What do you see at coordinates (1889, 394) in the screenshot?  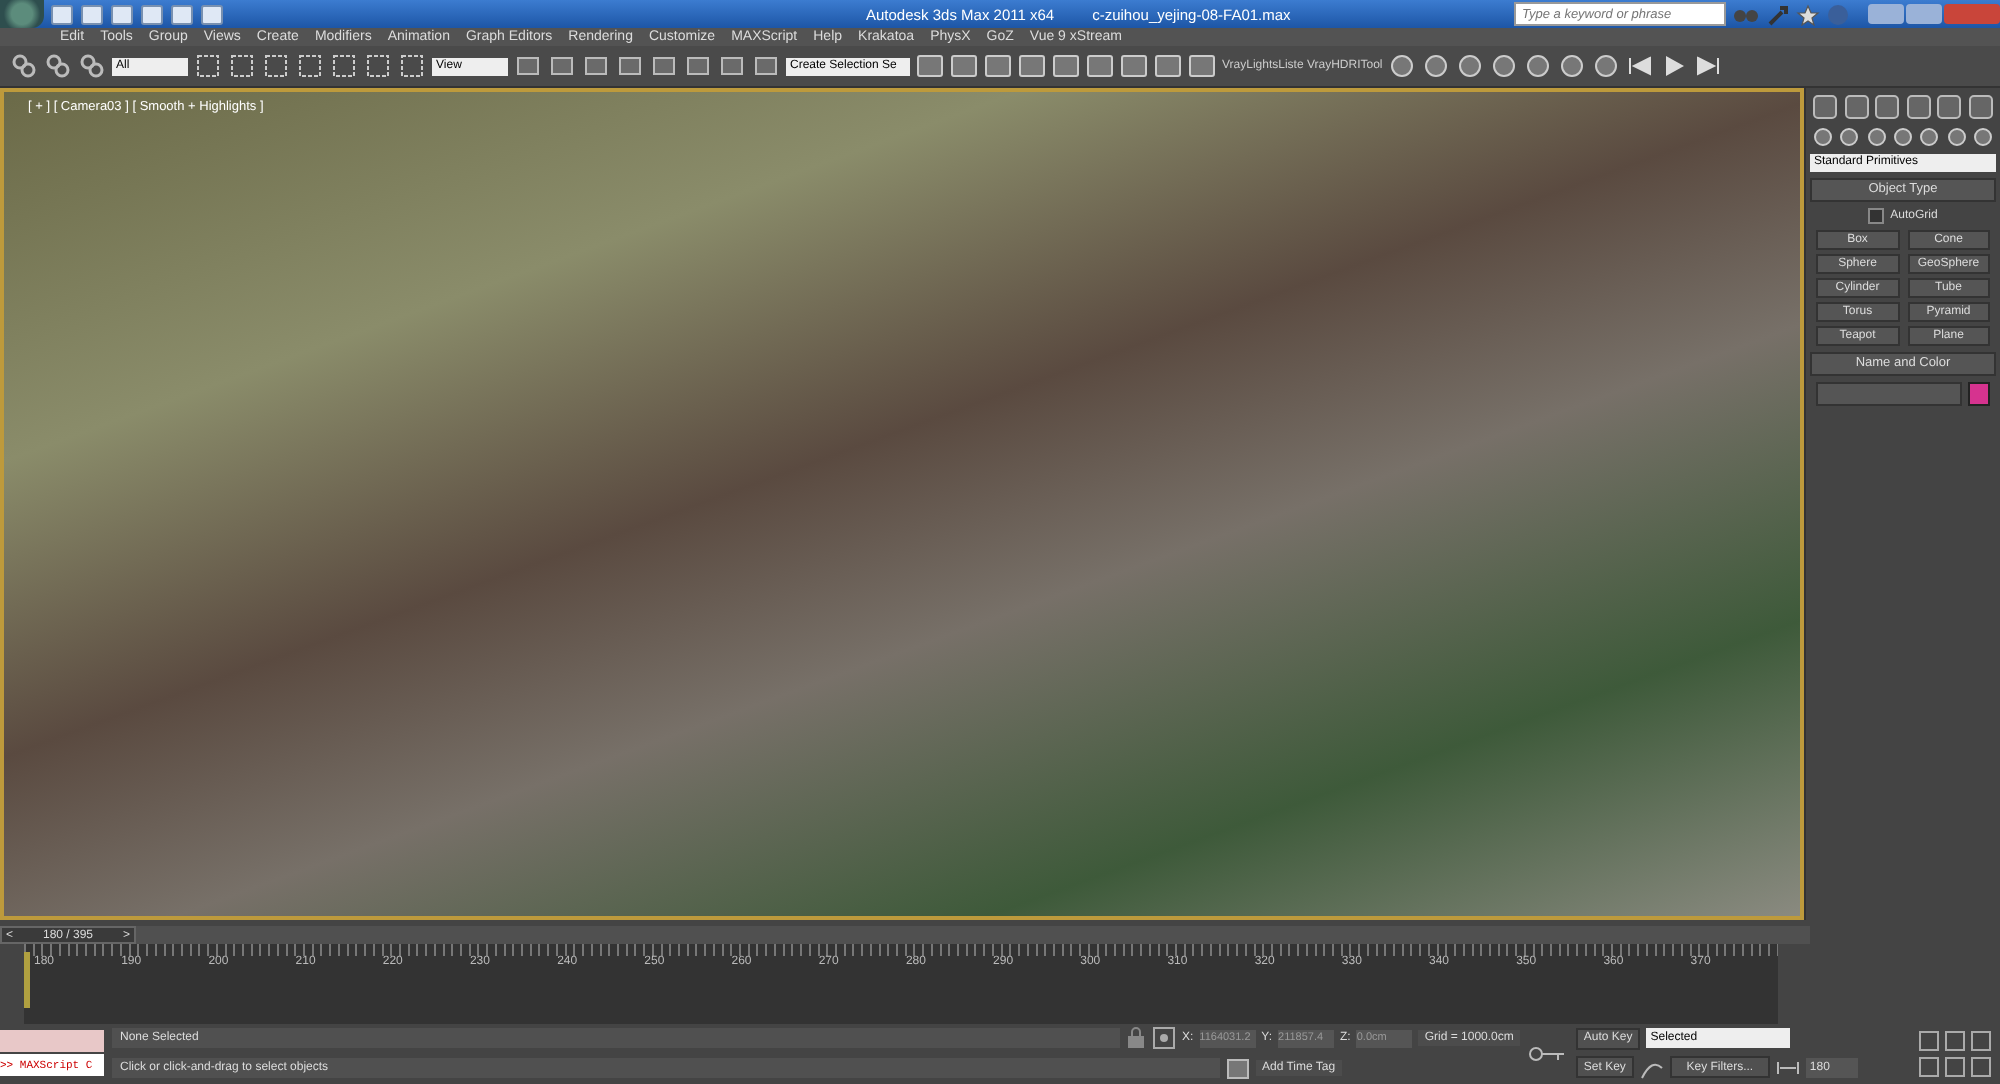 I see `name-field` at bounding box center [1889, 394].